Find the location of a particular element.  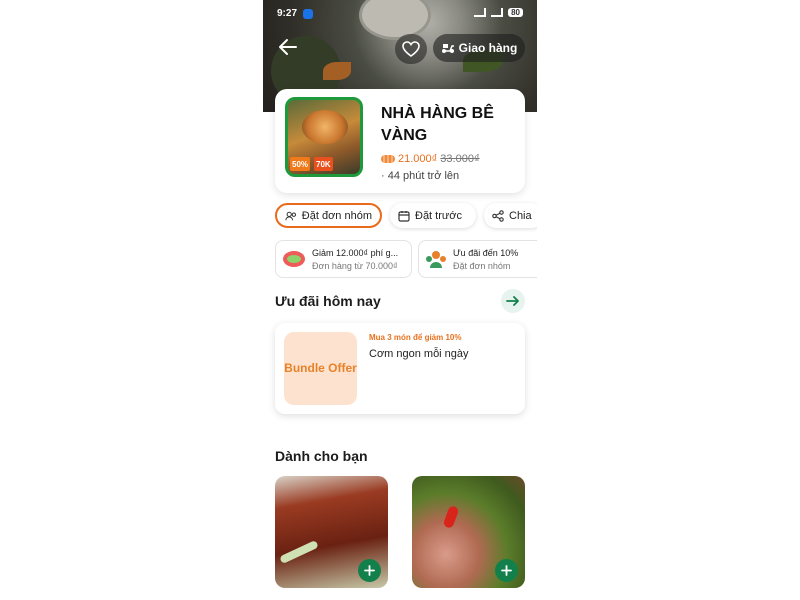

calendar-icon is located at coordinates (404, 216).